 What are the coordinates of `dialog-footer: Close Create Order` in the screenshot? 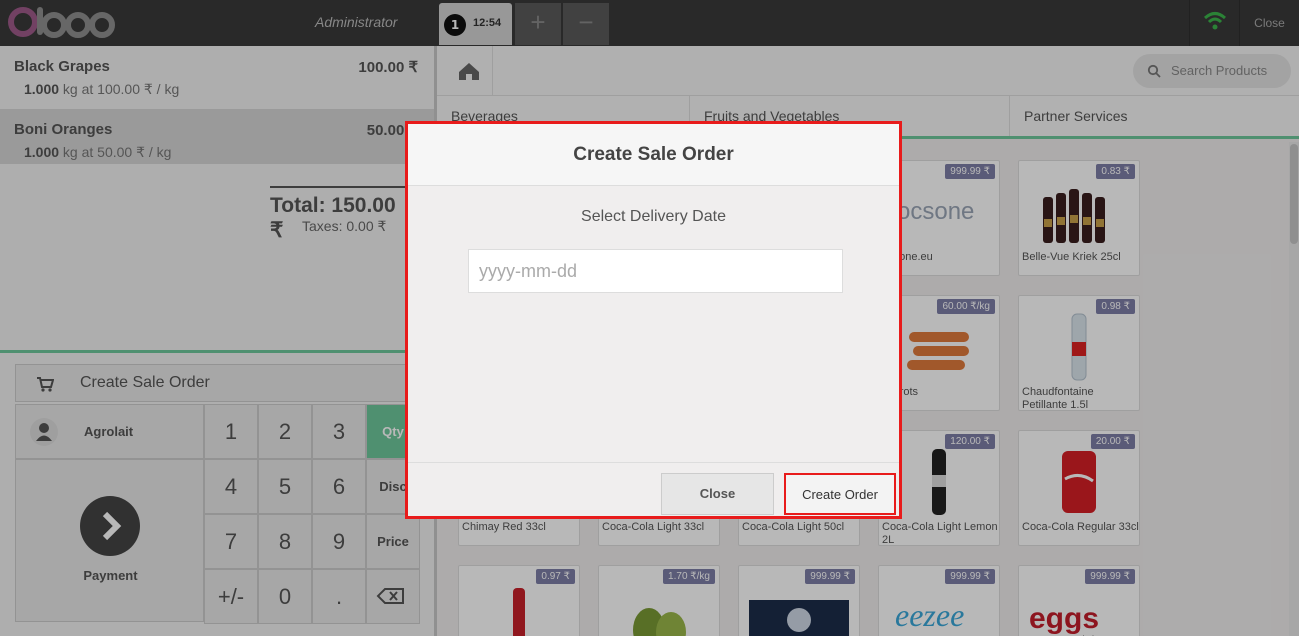 It's located at (653, 489).